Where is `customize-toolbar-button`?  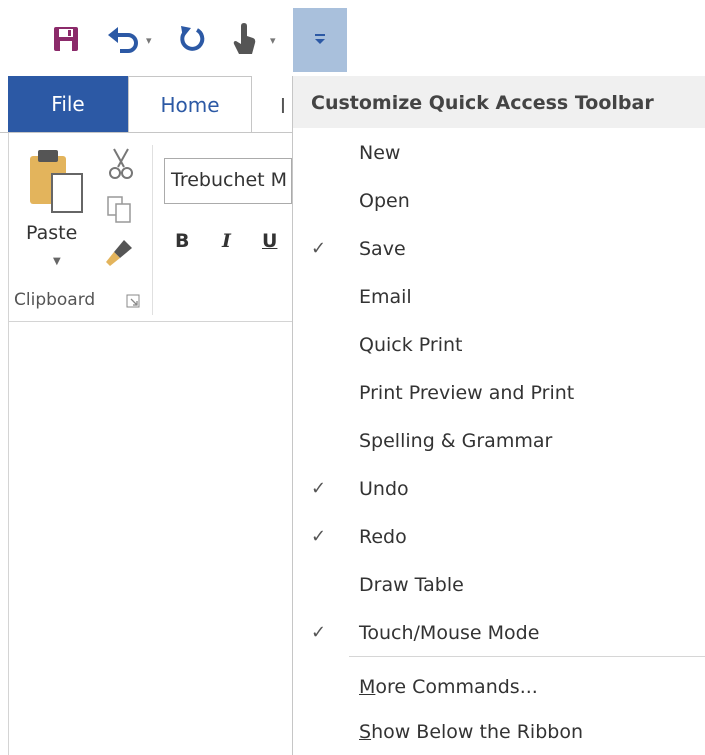 customize-toolbar-button is located at coordinates (320, 40).